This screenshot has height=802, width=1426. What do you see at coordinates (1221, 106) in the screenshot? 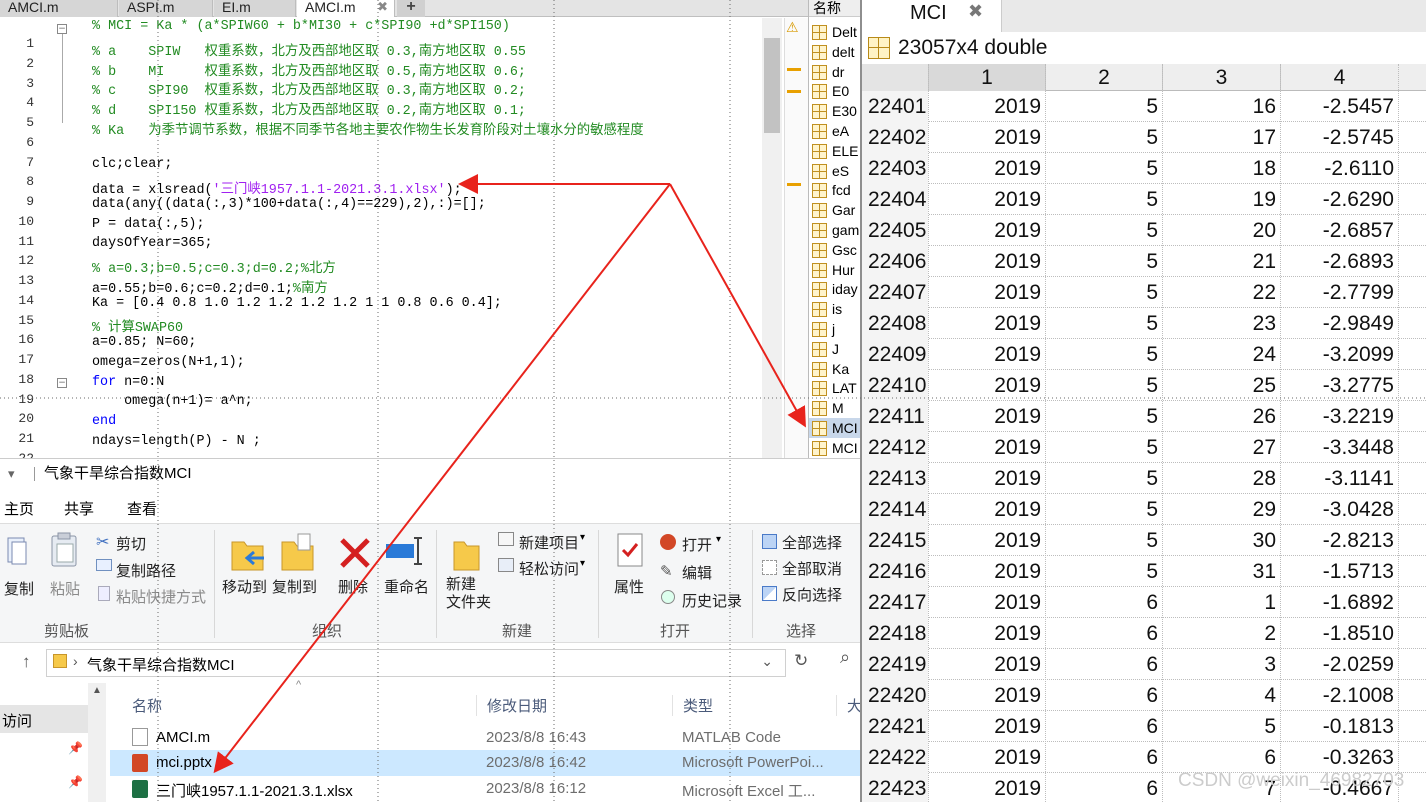
I see `grid-cell: 16` at bounding box center [1221, 106].